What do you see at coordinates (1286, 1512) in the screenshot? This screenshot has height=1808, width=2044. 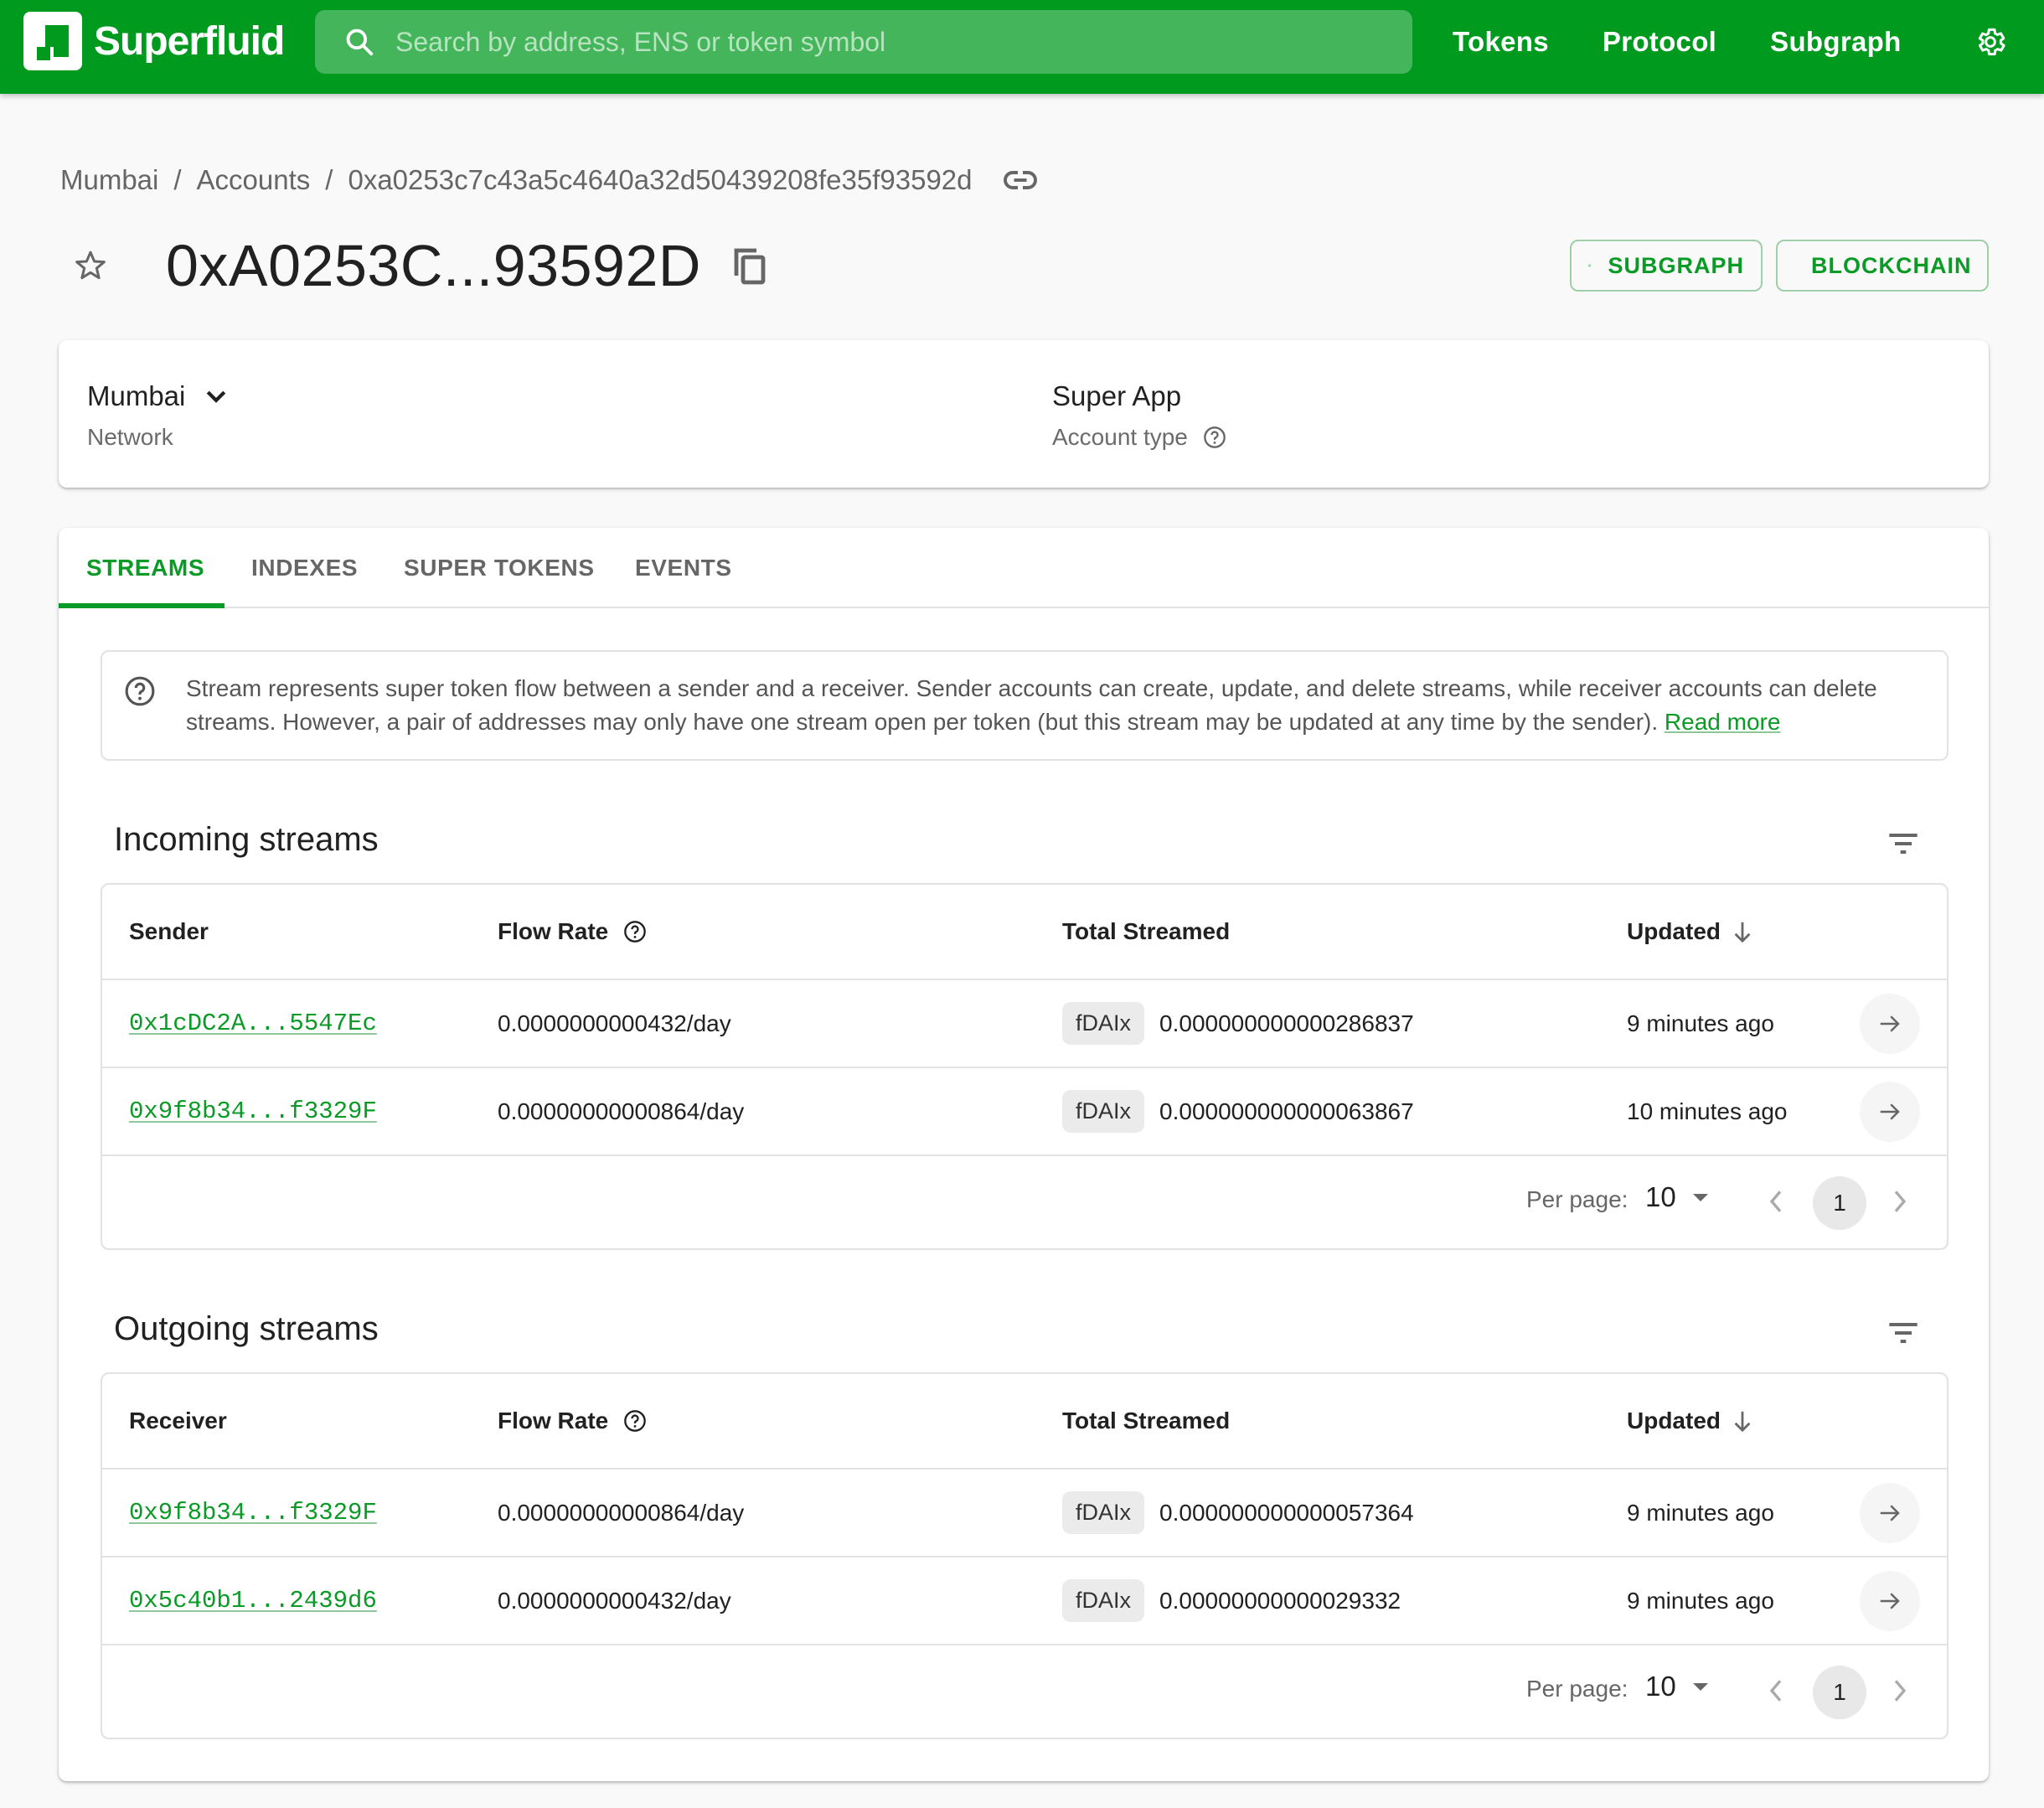 I see `total-streamed: 0.000000000000057364` at bounding box center [1286, 1512].